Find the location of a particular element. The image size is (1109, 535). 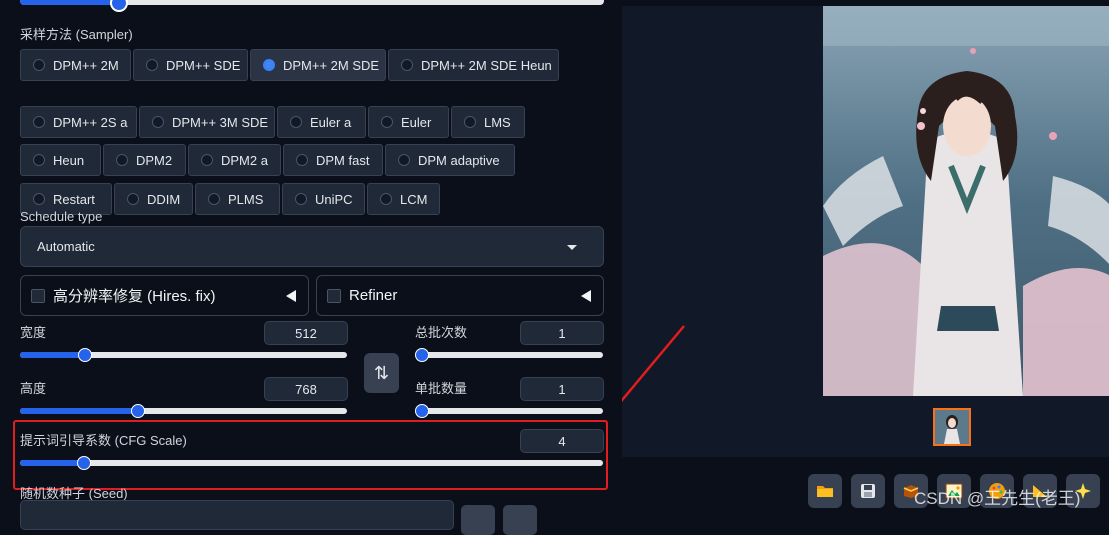

batch-size-input: 1 is located at coordinates (562, 389).